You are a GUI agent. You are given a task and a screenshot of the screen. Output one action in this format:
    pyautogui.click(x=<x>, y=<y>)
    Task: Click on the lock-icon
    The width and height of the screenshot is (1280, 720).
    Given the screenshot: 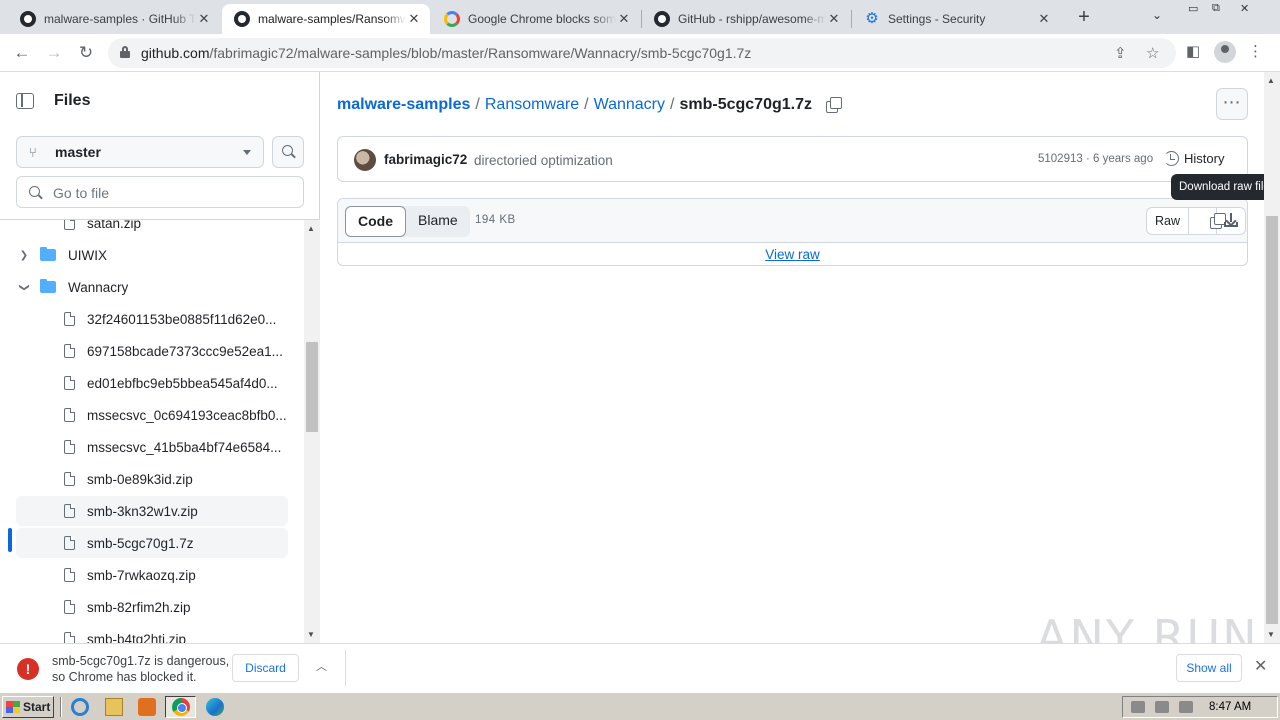 What is the action you would take?
    pyautogui.click(x=125, y=52)
    